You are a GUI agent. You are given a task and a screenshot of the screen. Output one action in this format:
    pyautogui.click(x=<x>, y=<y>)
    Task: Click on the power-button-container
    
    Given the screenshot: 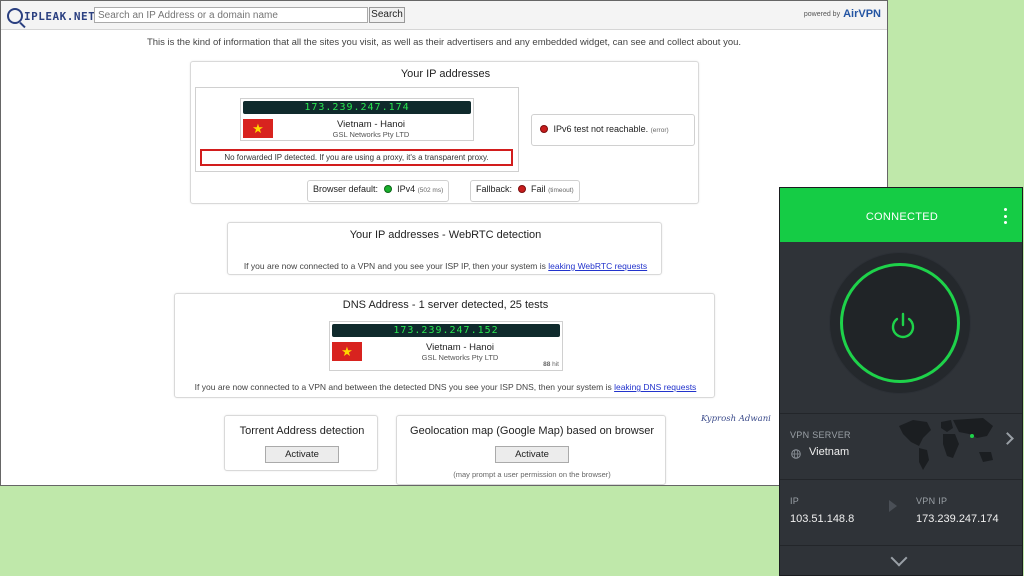 What is the action you would take?
    pyautogui.click(x=900, y=323)
    